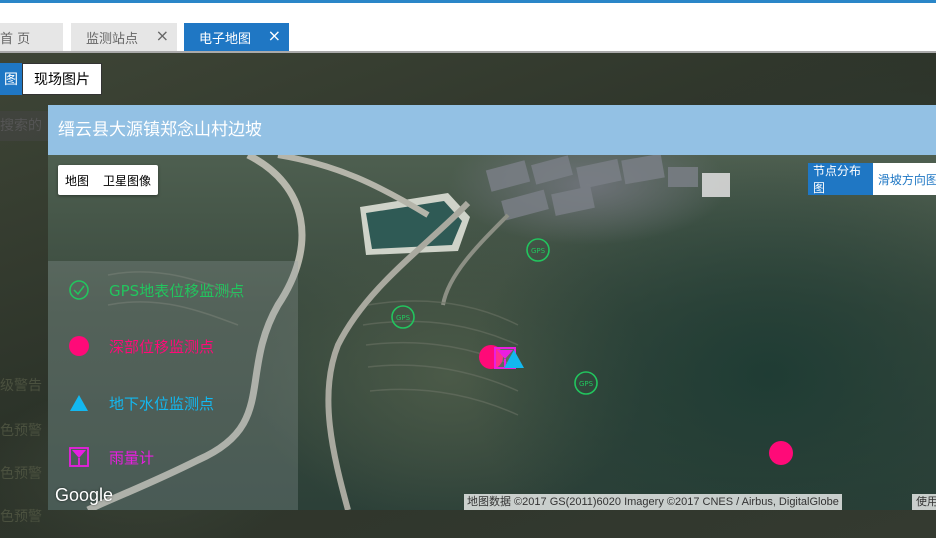  Describe the element at coordinates (21, 386) in the screenshot. I see `warning-level-label: 级警告` at that location.